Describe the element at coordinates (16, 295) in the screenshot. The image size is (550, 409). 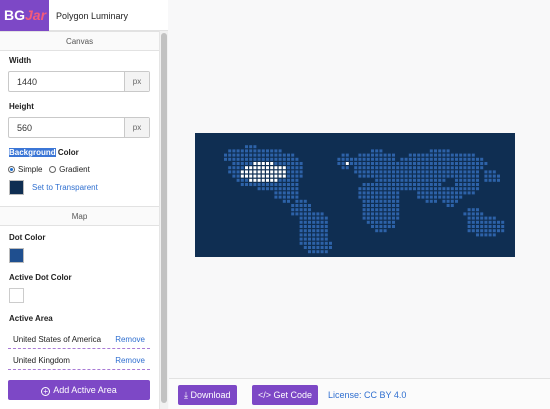
I see `active-dot-color-swatch` at that location.